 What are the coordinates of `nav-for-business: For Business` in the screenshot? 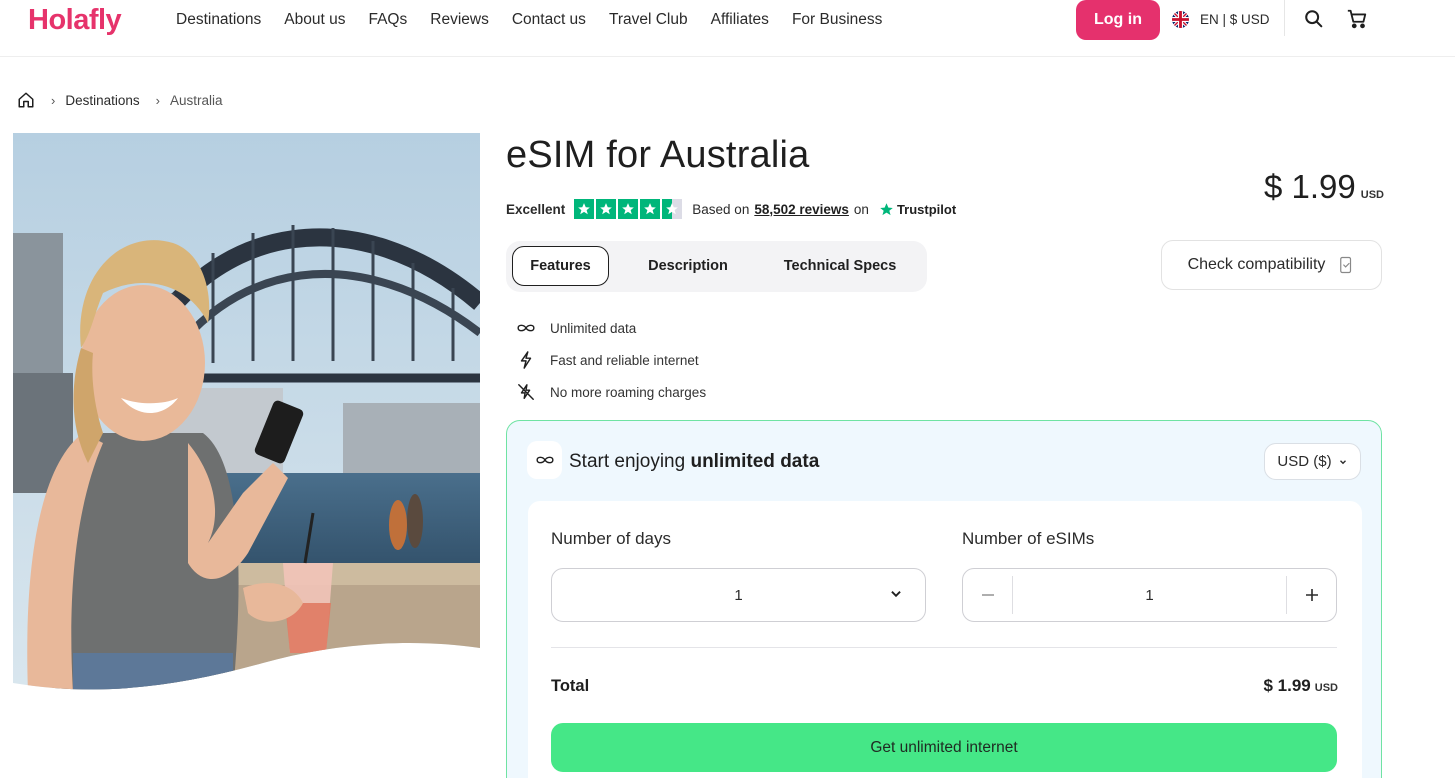 It's located at (837, 20).